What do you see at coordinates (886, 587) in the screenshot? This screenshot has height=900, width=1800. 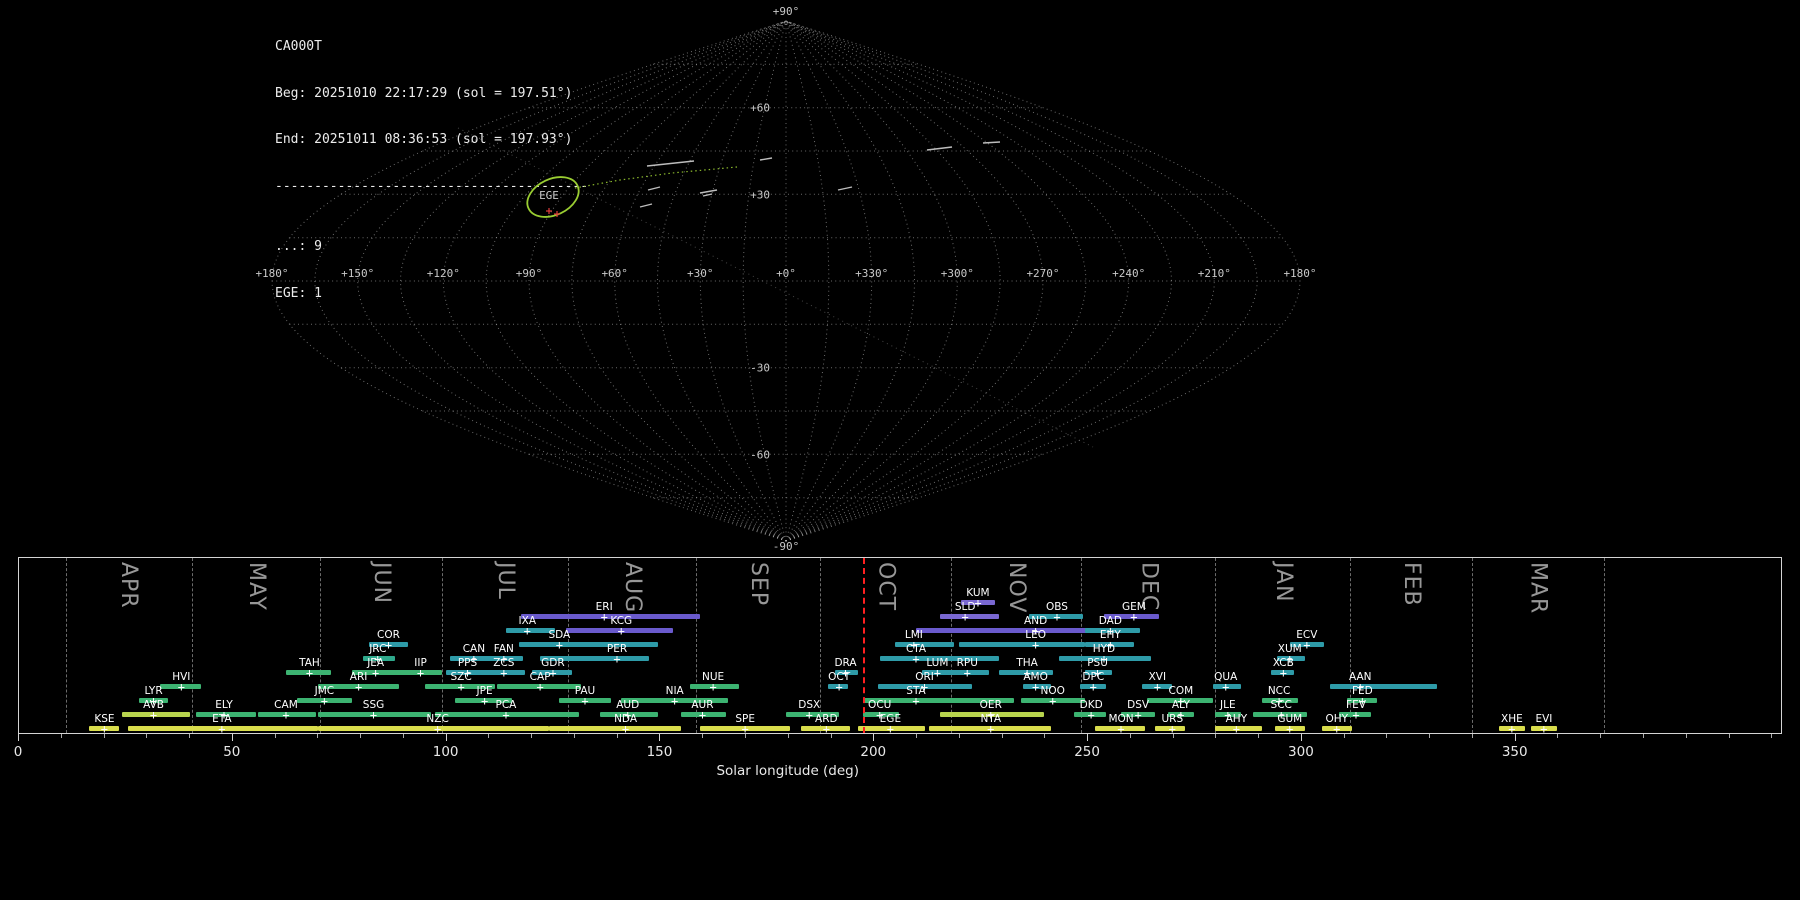 I see `month-label: OCT` at bounding box center [886, 587].